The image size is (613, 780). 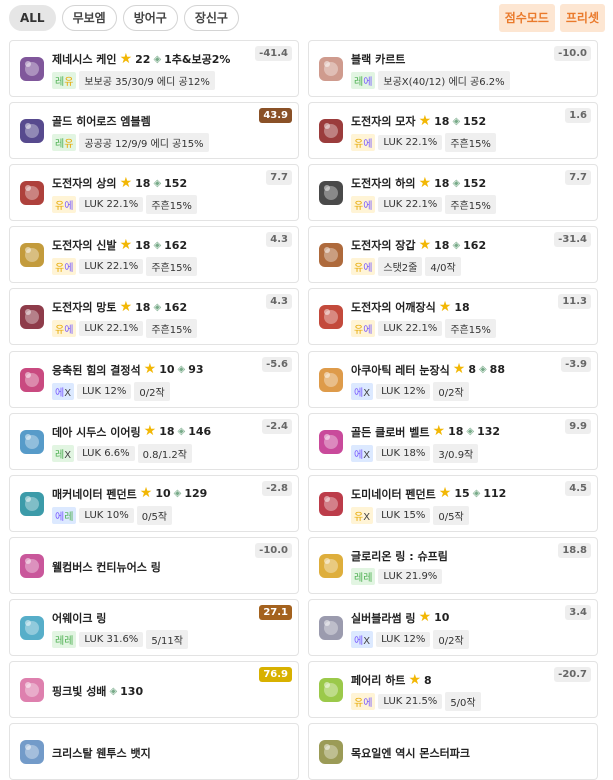 I want to click on potential-grade: 레유, so click(x=64, y=80).